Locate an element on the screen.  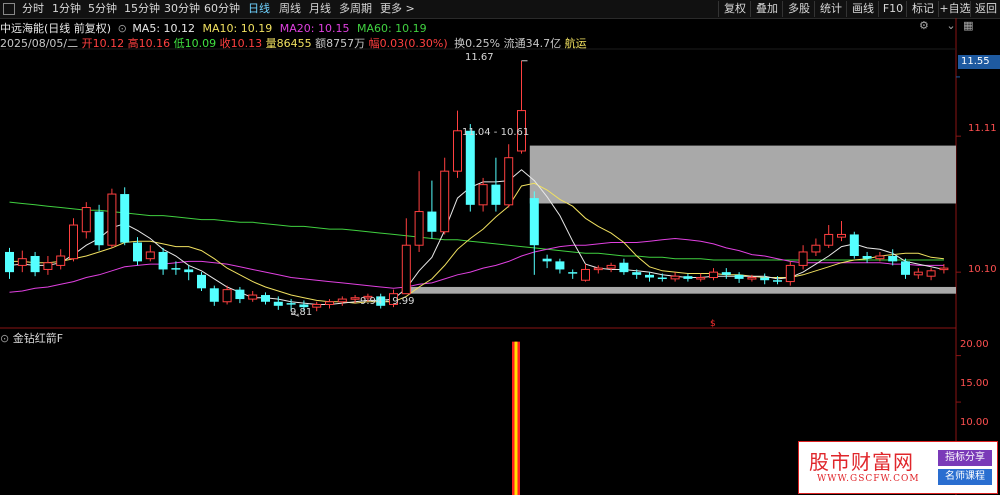
axis-tick-label: 15.00 is located at coordinates (974, 383).